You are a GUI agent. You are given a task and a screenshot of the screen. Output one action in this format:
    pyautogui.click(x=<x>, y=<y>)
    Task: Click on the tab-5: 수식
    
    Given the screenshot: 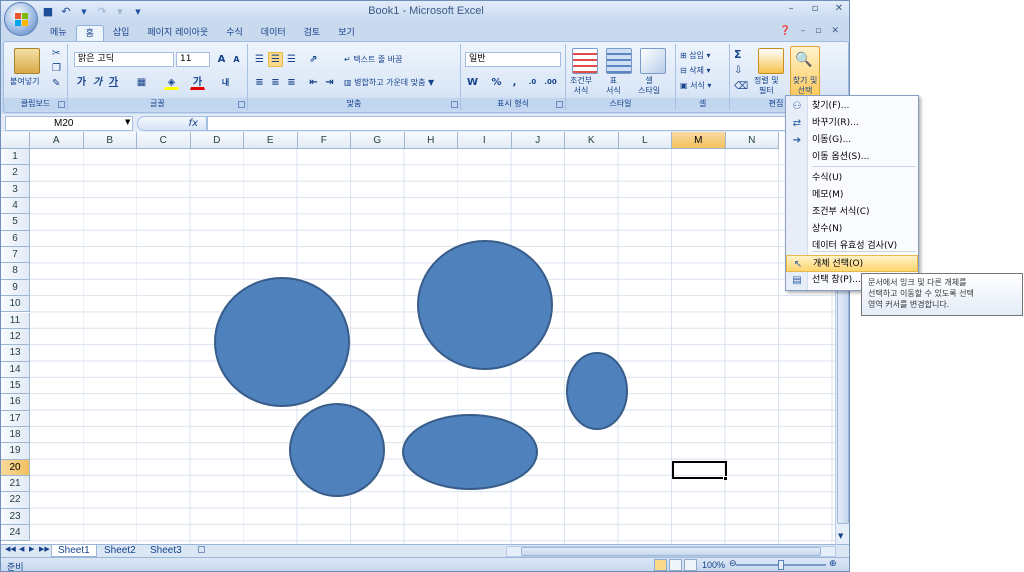 What is the action you would take?
    pyautogui.click(x=234, y=33)
    